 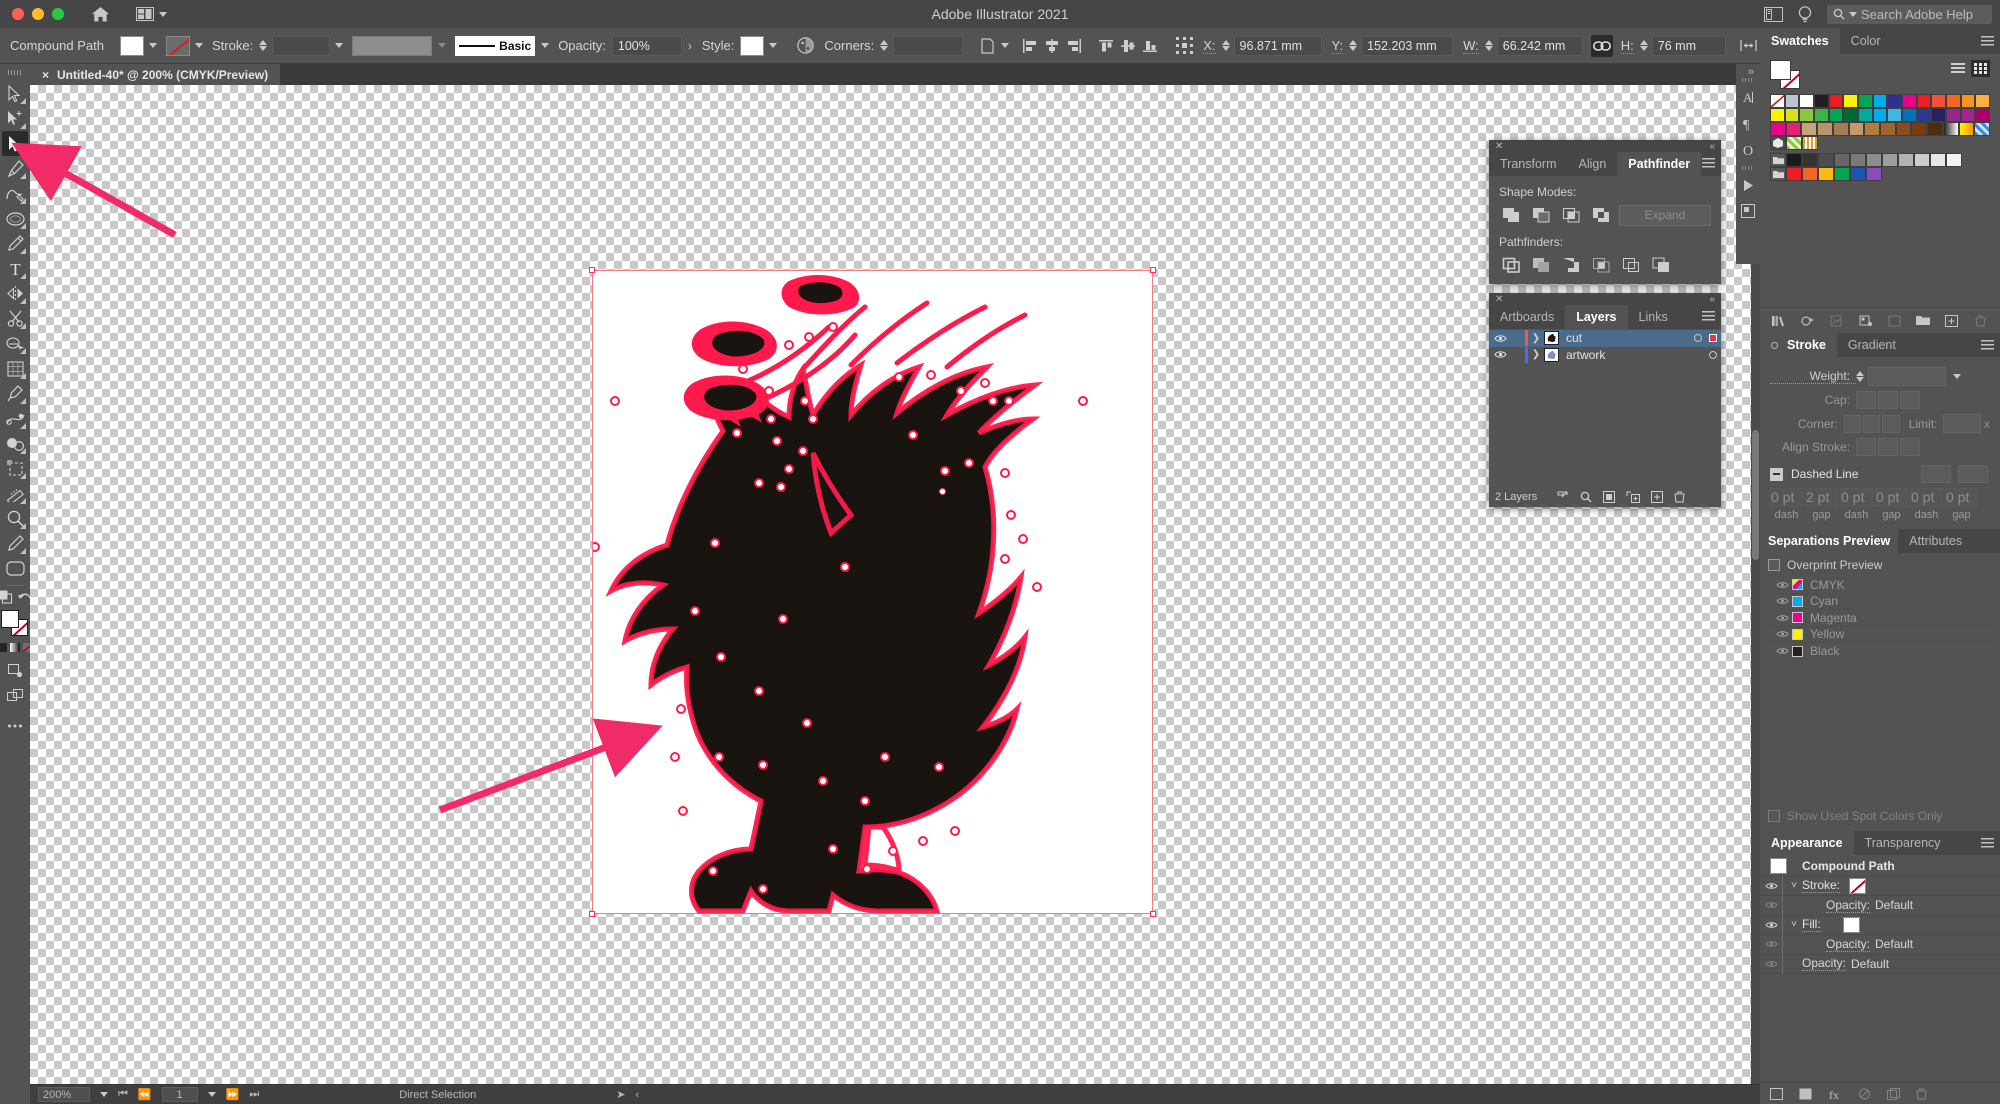 I want to click on swatch-bright-yellow, so click(x=1826, y=174).